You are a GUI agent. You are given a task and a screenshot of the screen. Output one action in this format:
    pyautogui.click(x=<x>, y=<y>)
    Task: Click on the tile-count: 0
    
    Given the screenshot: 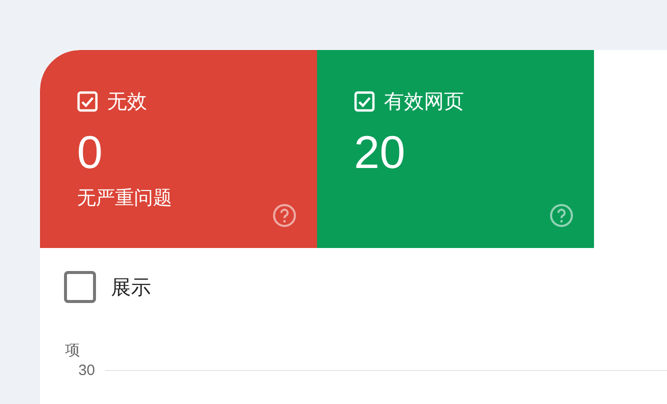 What is the action you would take?
    pyautogui.click(x=90, y=152)
    